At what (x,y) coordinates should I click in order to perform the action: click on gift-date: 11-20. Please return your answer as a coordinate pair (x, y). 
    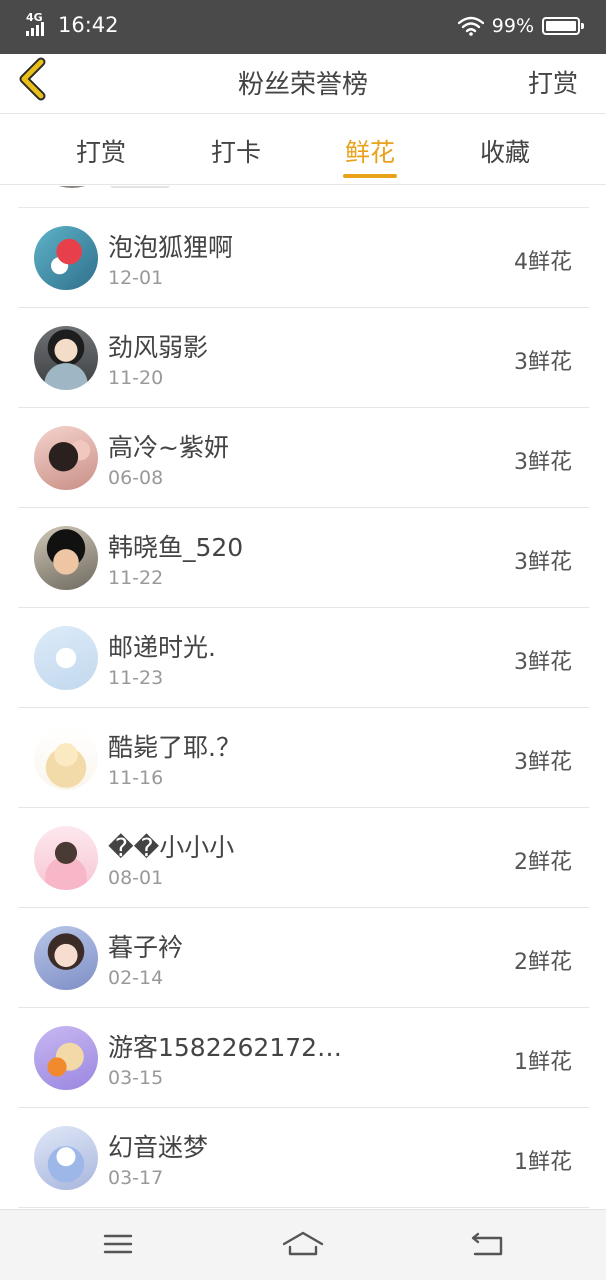
    Looking at the image, I should click on (136, 378).